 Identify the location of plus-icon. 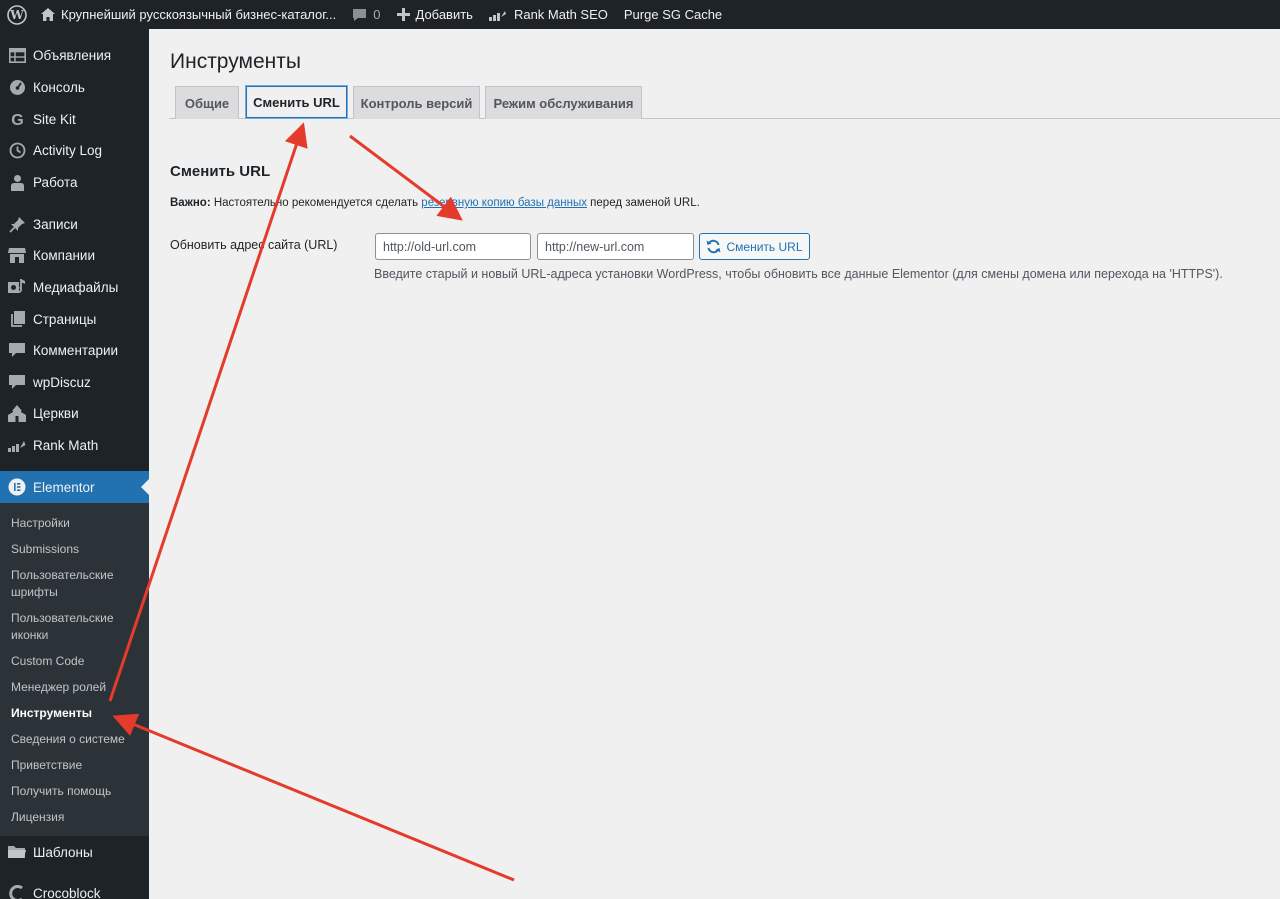
(403, 14).